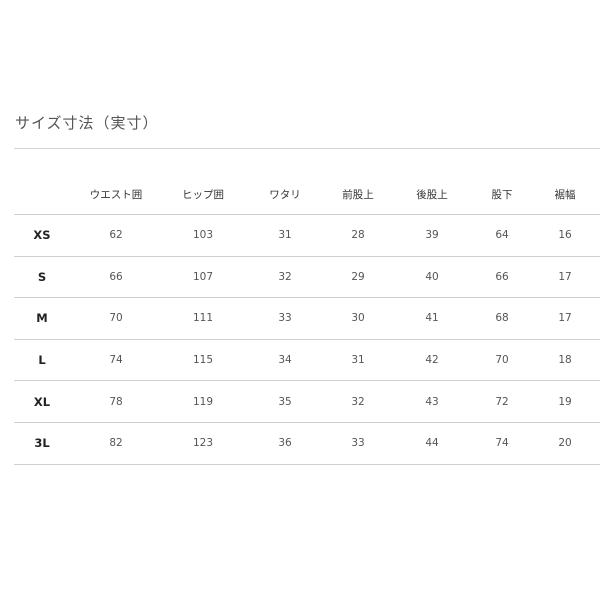  Describe the element at coordinates (358, 277) in the screenshot. I see `table-cell: 29` at that location.